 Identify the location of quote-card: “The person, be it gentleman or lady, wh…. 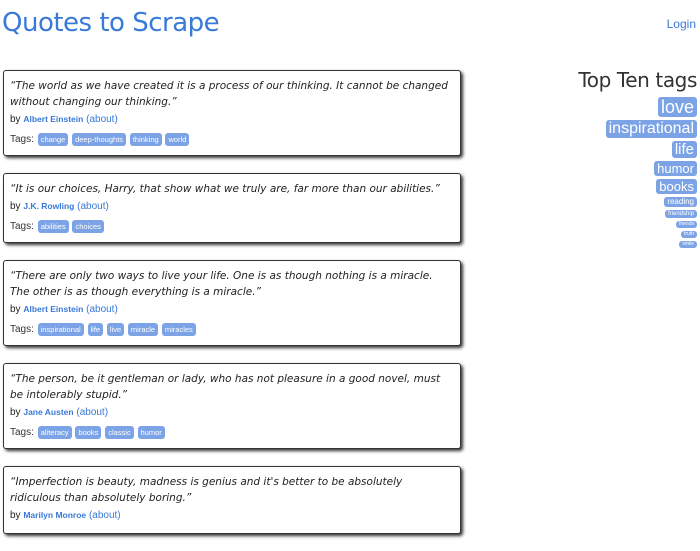
(232, 406).